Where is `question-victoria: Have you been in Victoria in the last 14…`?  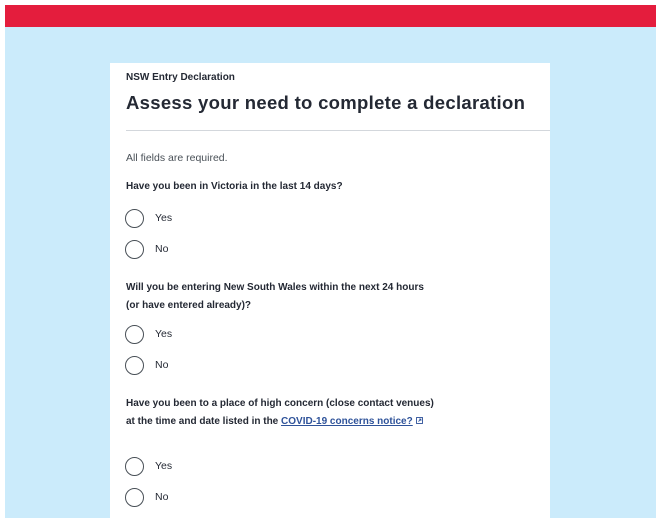
question-victoria: Have you been in Victoria in the last 14… is located at coordinates (234, 186).